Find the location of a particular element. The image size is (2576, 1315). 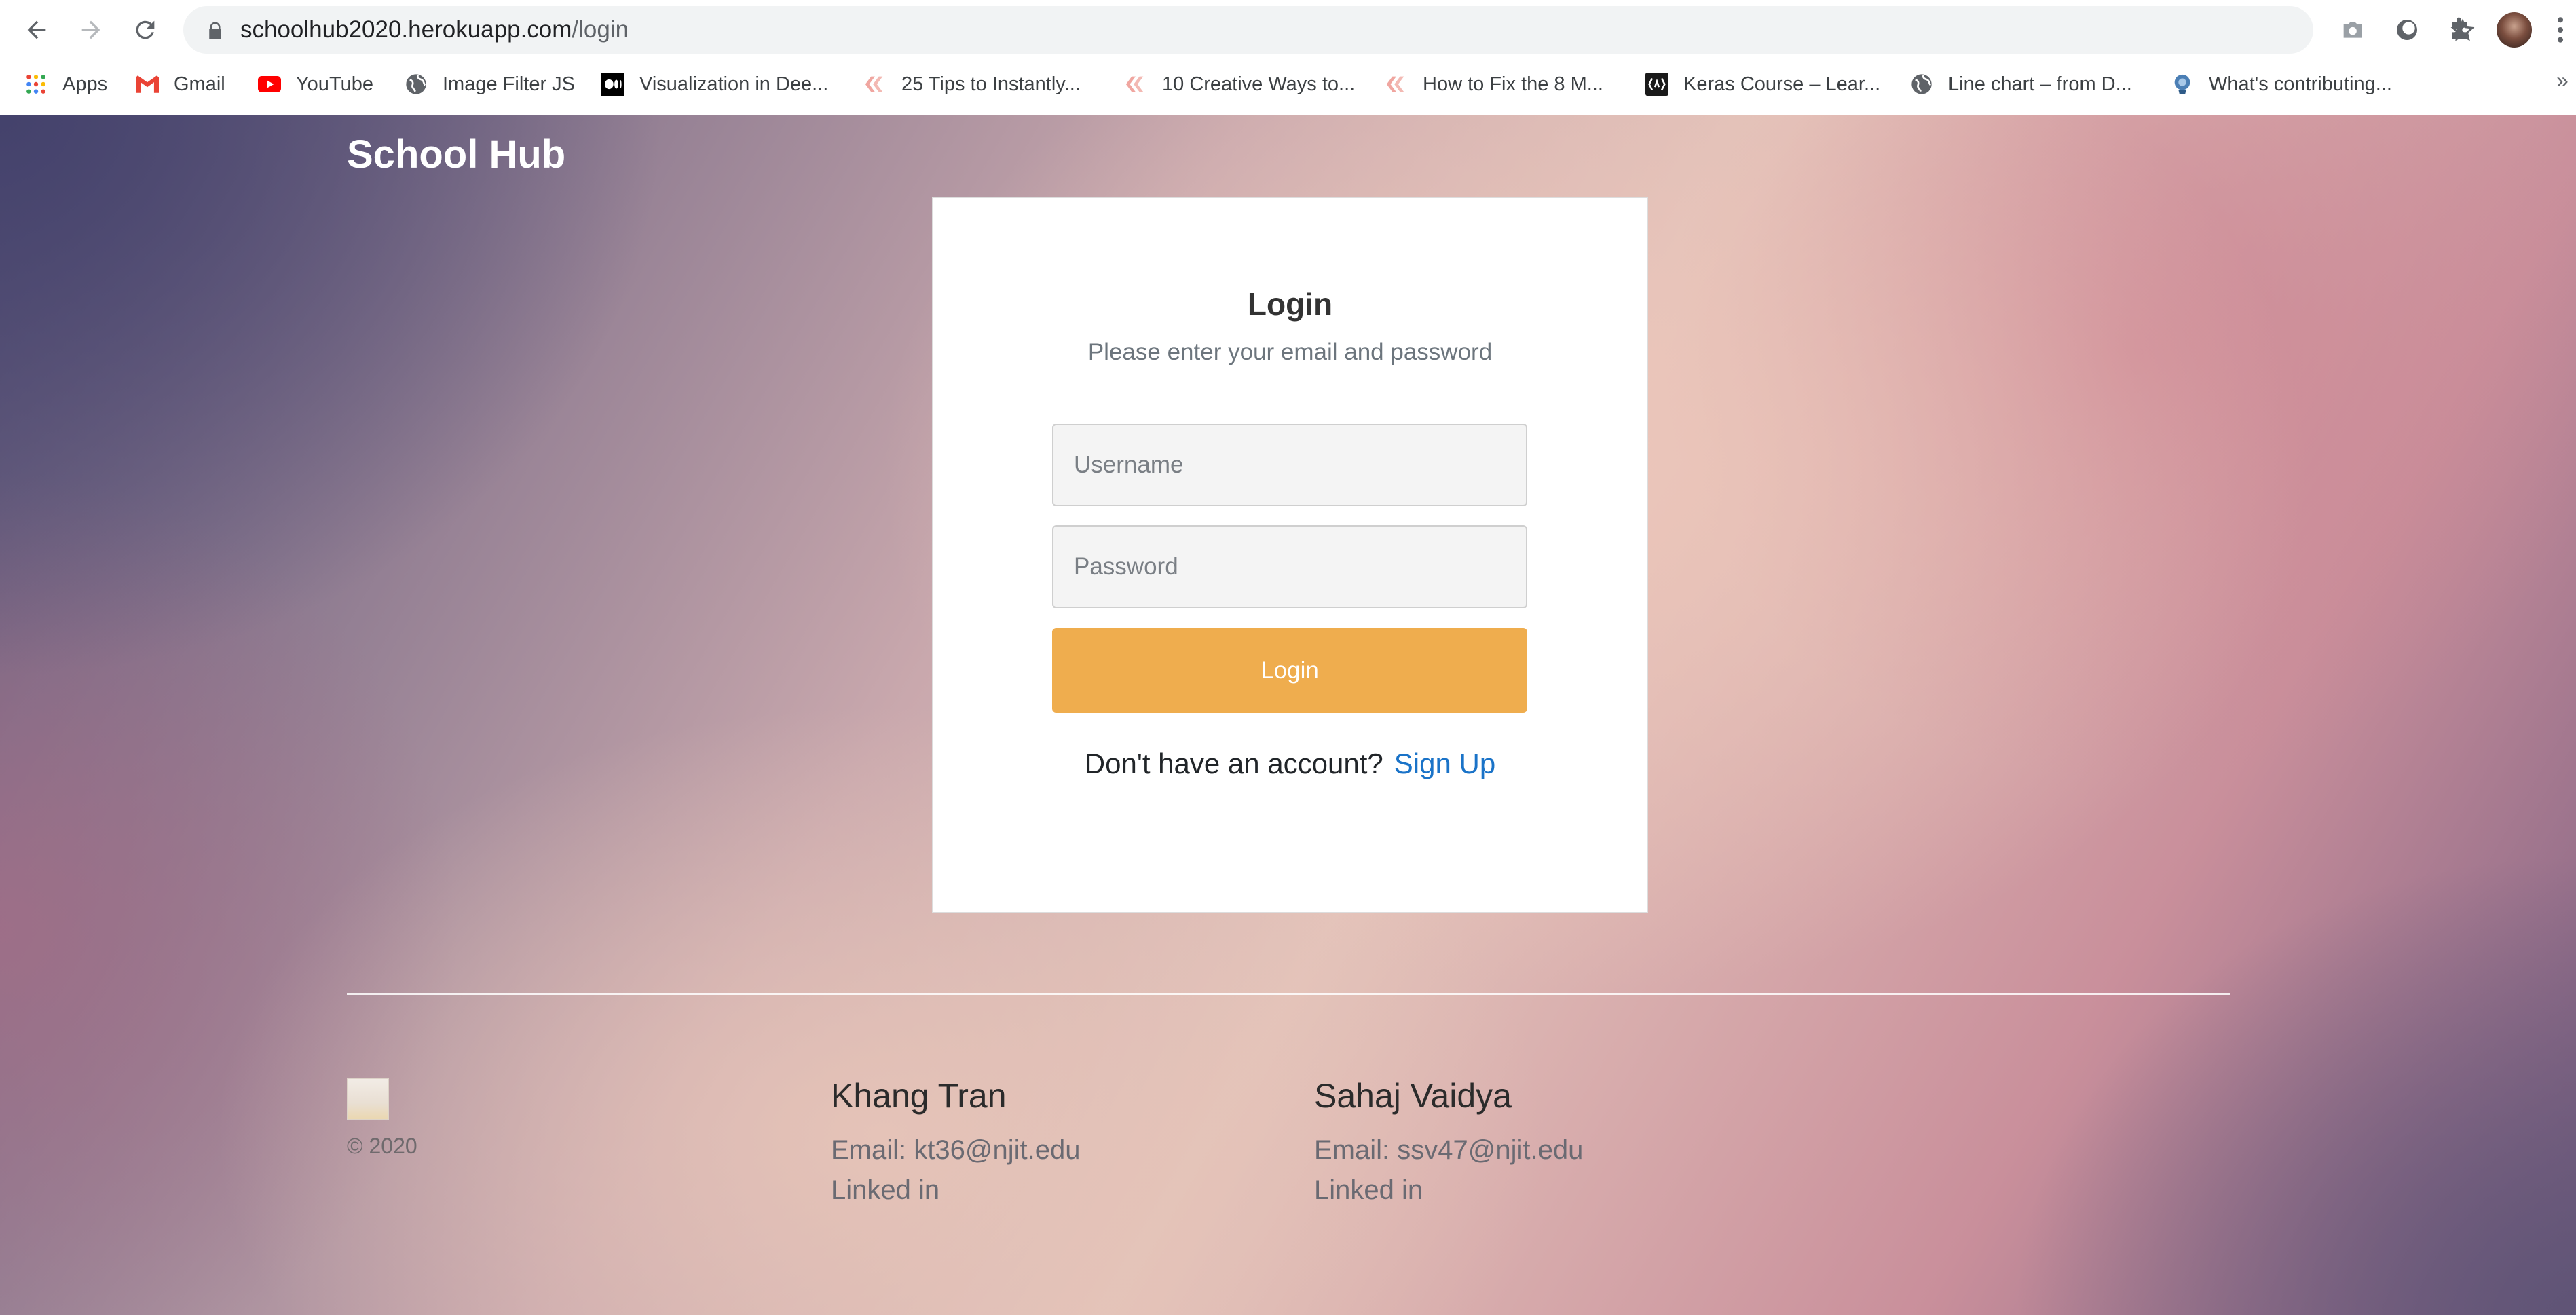

bookmark-label: Gmail is located at coordinates (199, 84).